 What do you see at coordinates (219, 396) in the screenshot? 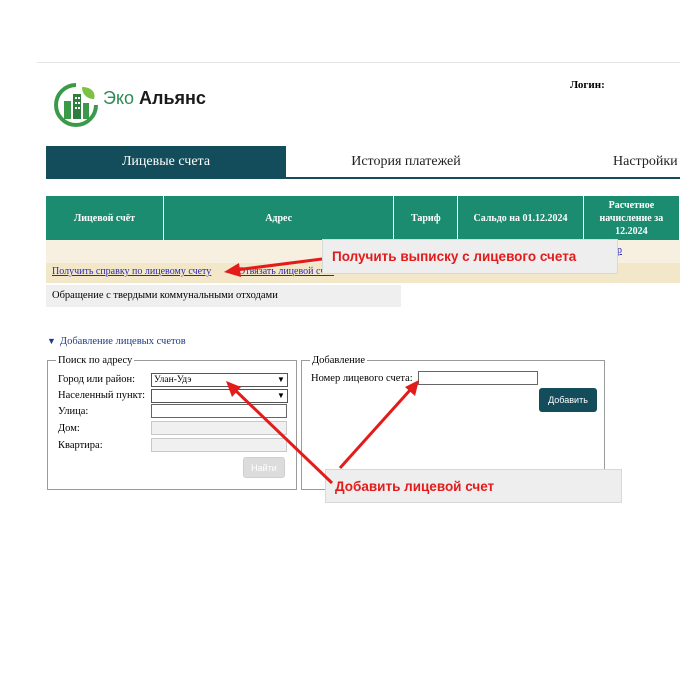
I see `settlement-select: ▼` at bounding box center [219, 396].